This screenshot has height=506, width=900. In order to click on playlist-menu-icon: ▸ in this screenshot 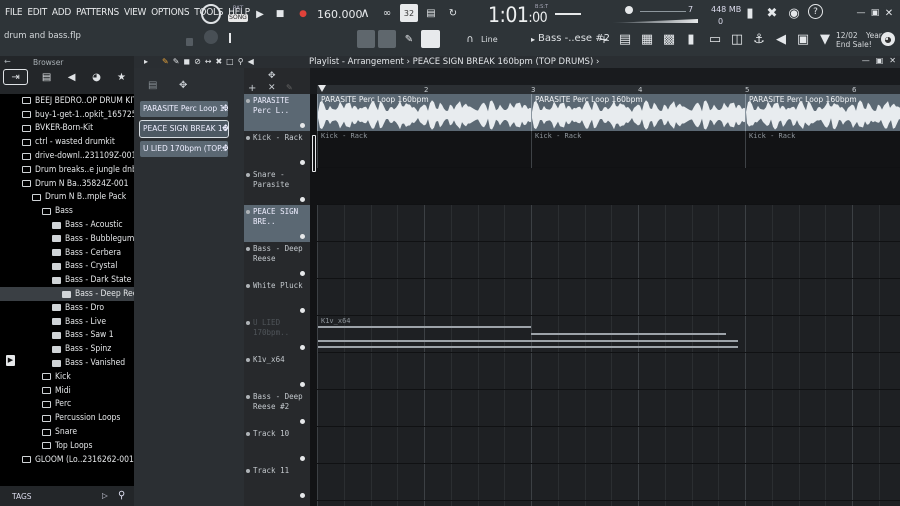, I will do `click(146, 61)`.